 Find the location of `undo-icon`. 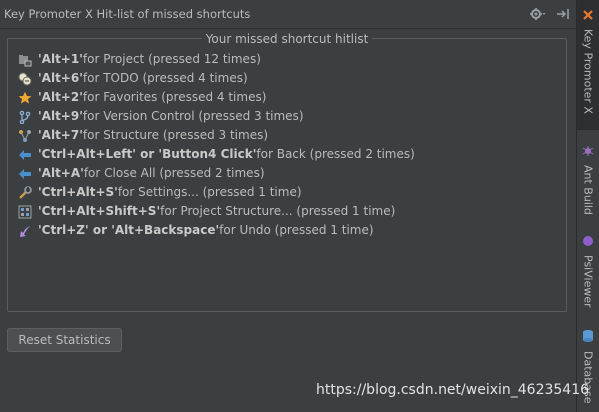

undo-icon is located at coordinates (25, 231).